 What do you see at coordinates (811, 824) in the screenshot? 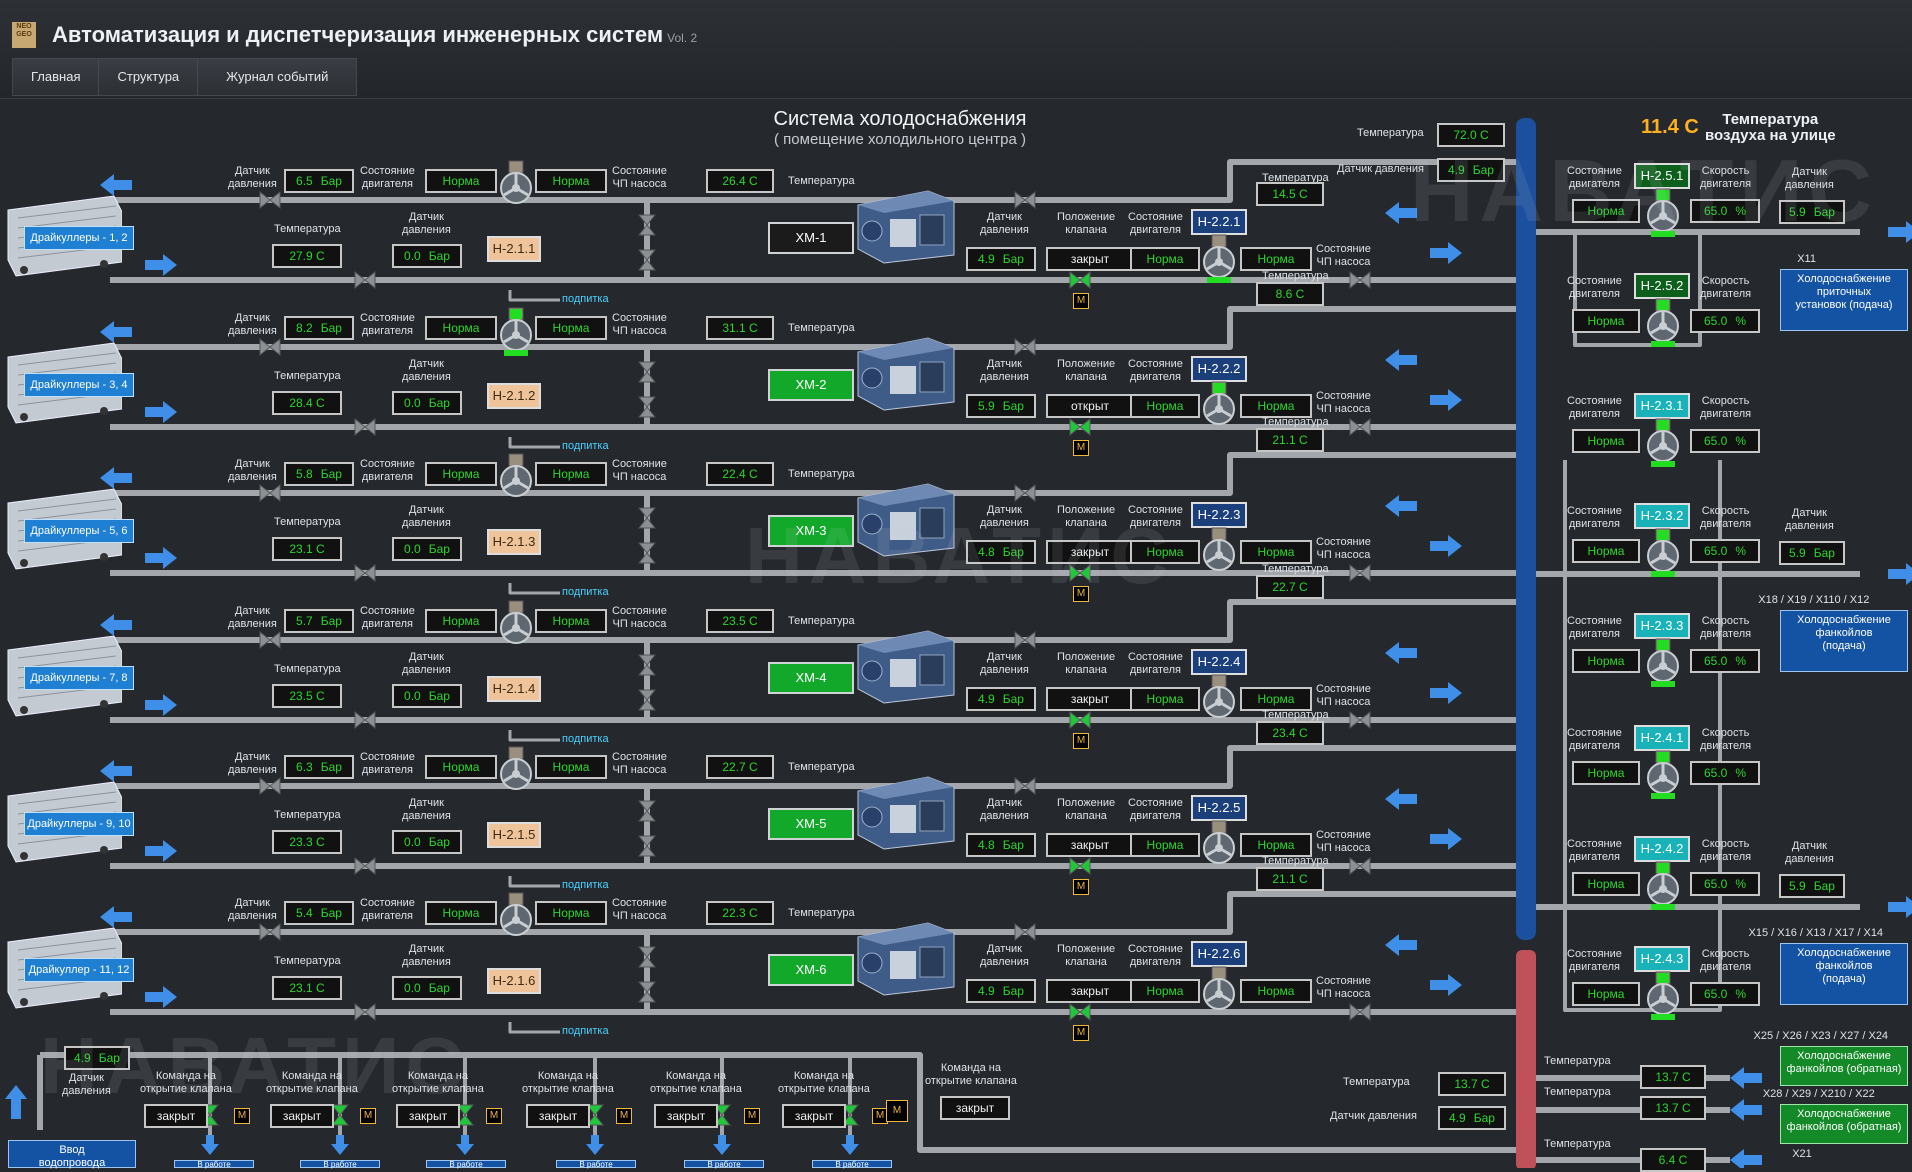
I see `chiller-5-button: ХМ-5` at bounding box center [811, 824].